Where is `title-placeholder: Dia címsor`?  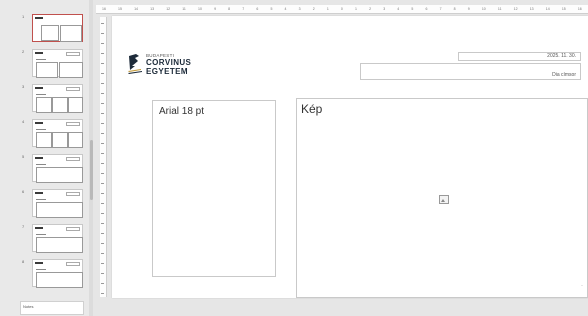
title-placeholder: Dia címsor is located at coordinates (470, 71).